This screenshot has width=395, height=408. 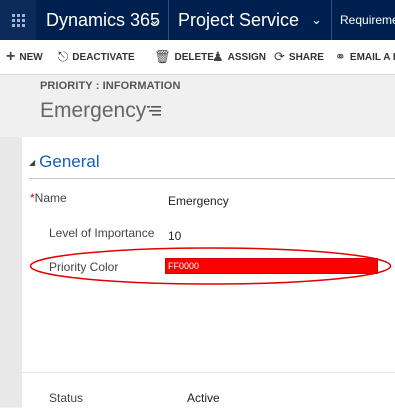 I want to click on importance-field: 10, so click(x=174, y=236).